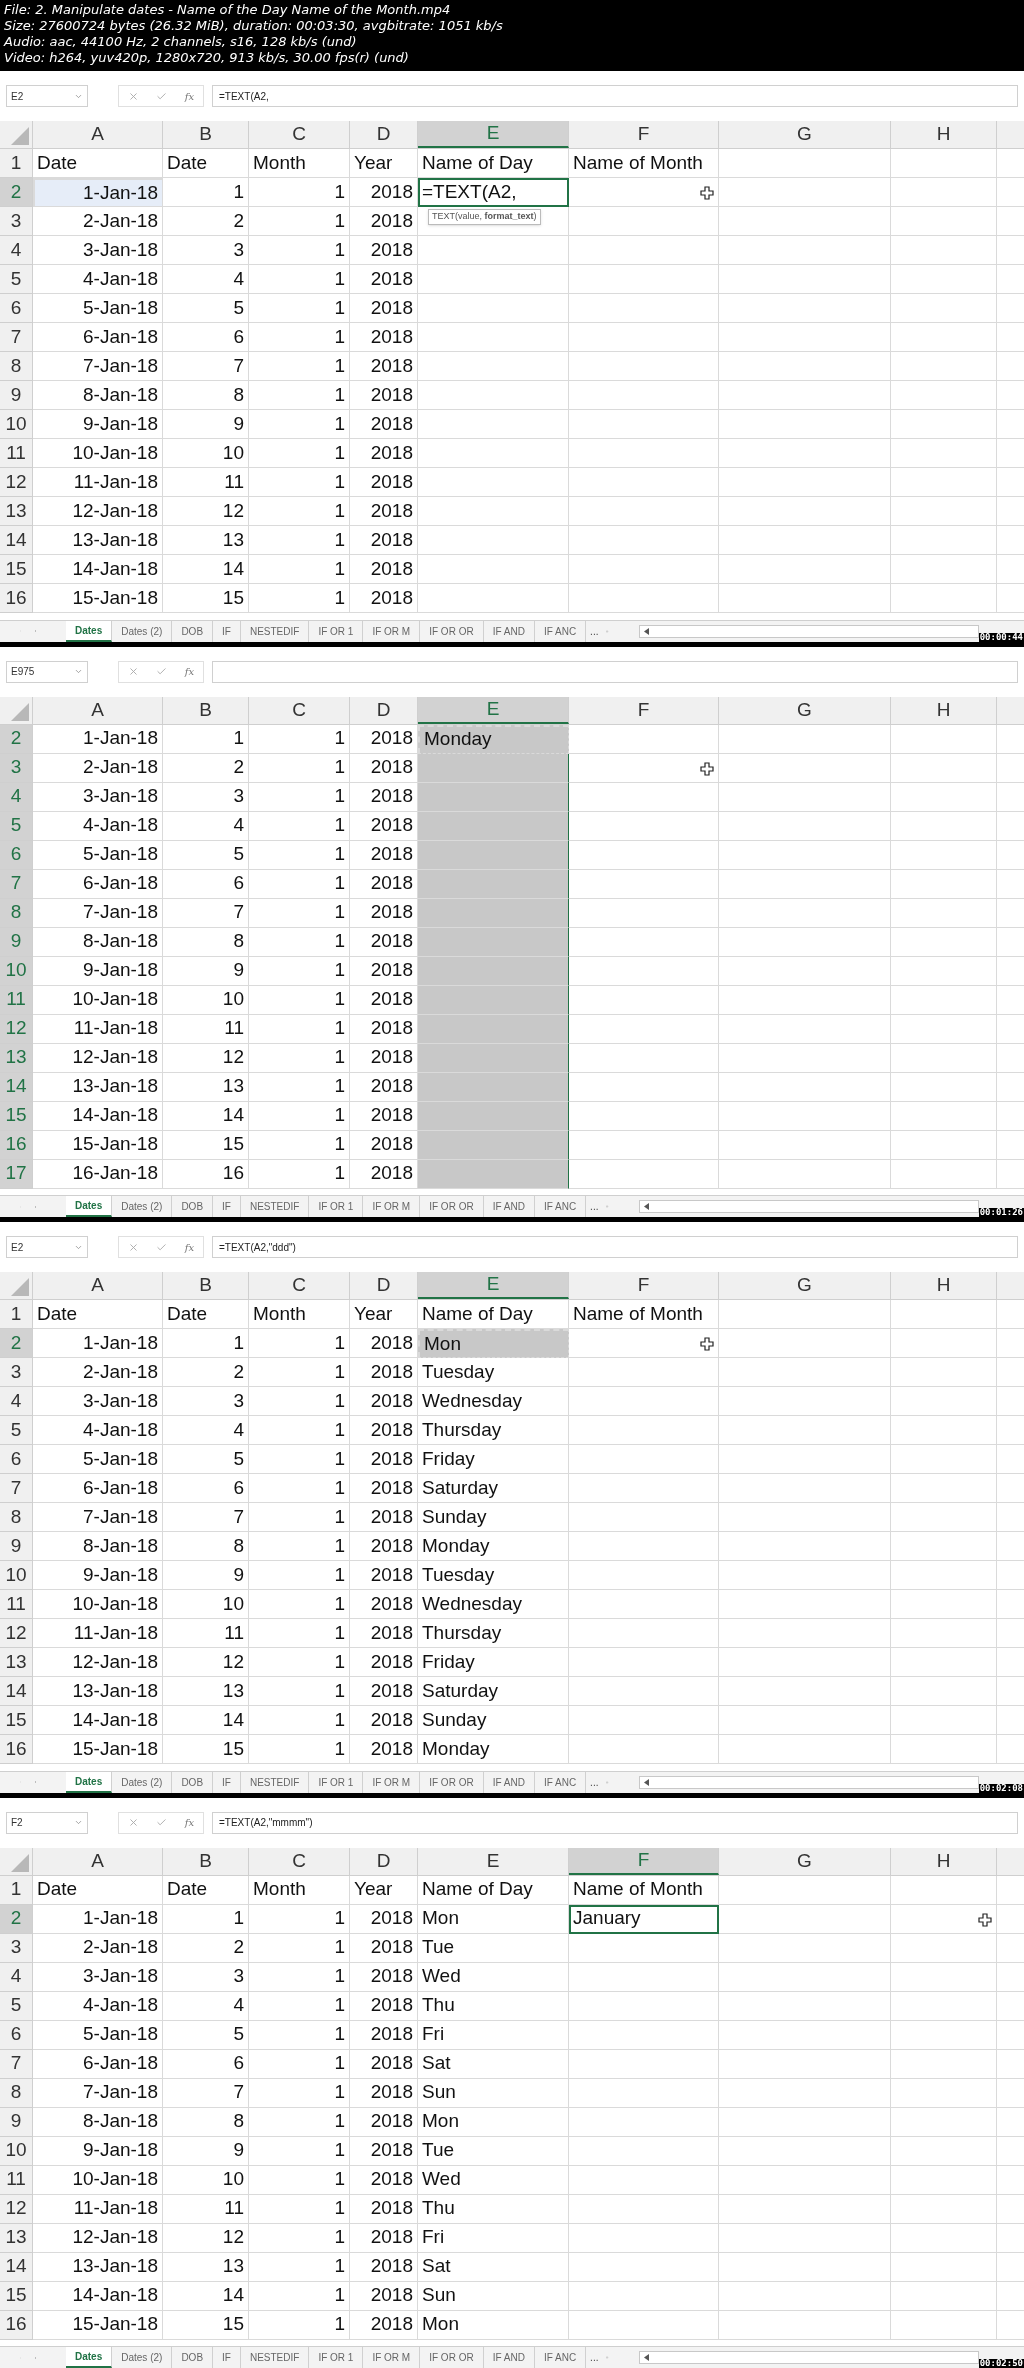  Describe the element at coordinates (299, 1314) in the screenshot. I see `spreadsheet-cell: Month` at that location.